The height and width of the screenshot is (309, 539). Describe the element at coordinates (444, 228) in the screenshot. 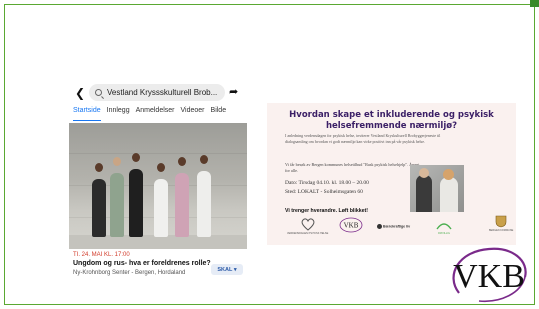

I see `frivillig-logo: FRIVILLIG` at that location.